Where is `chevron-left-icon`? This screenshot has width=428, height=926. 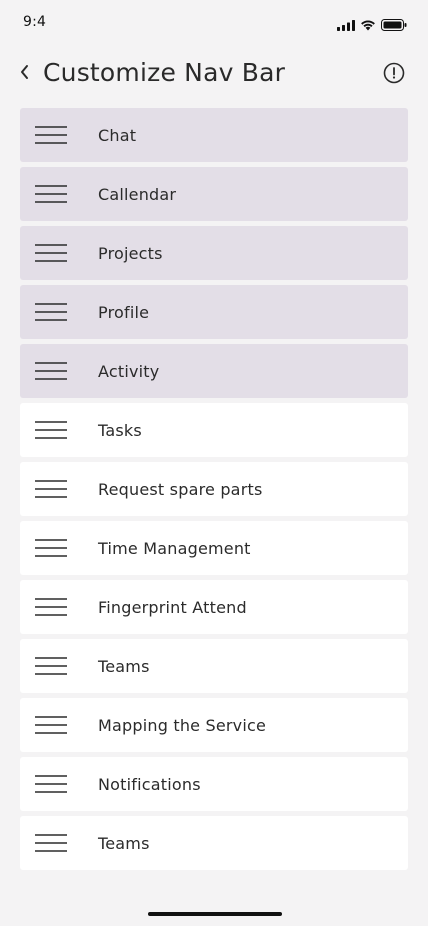 chevron-left-icon is located at coordinates (24, 74).